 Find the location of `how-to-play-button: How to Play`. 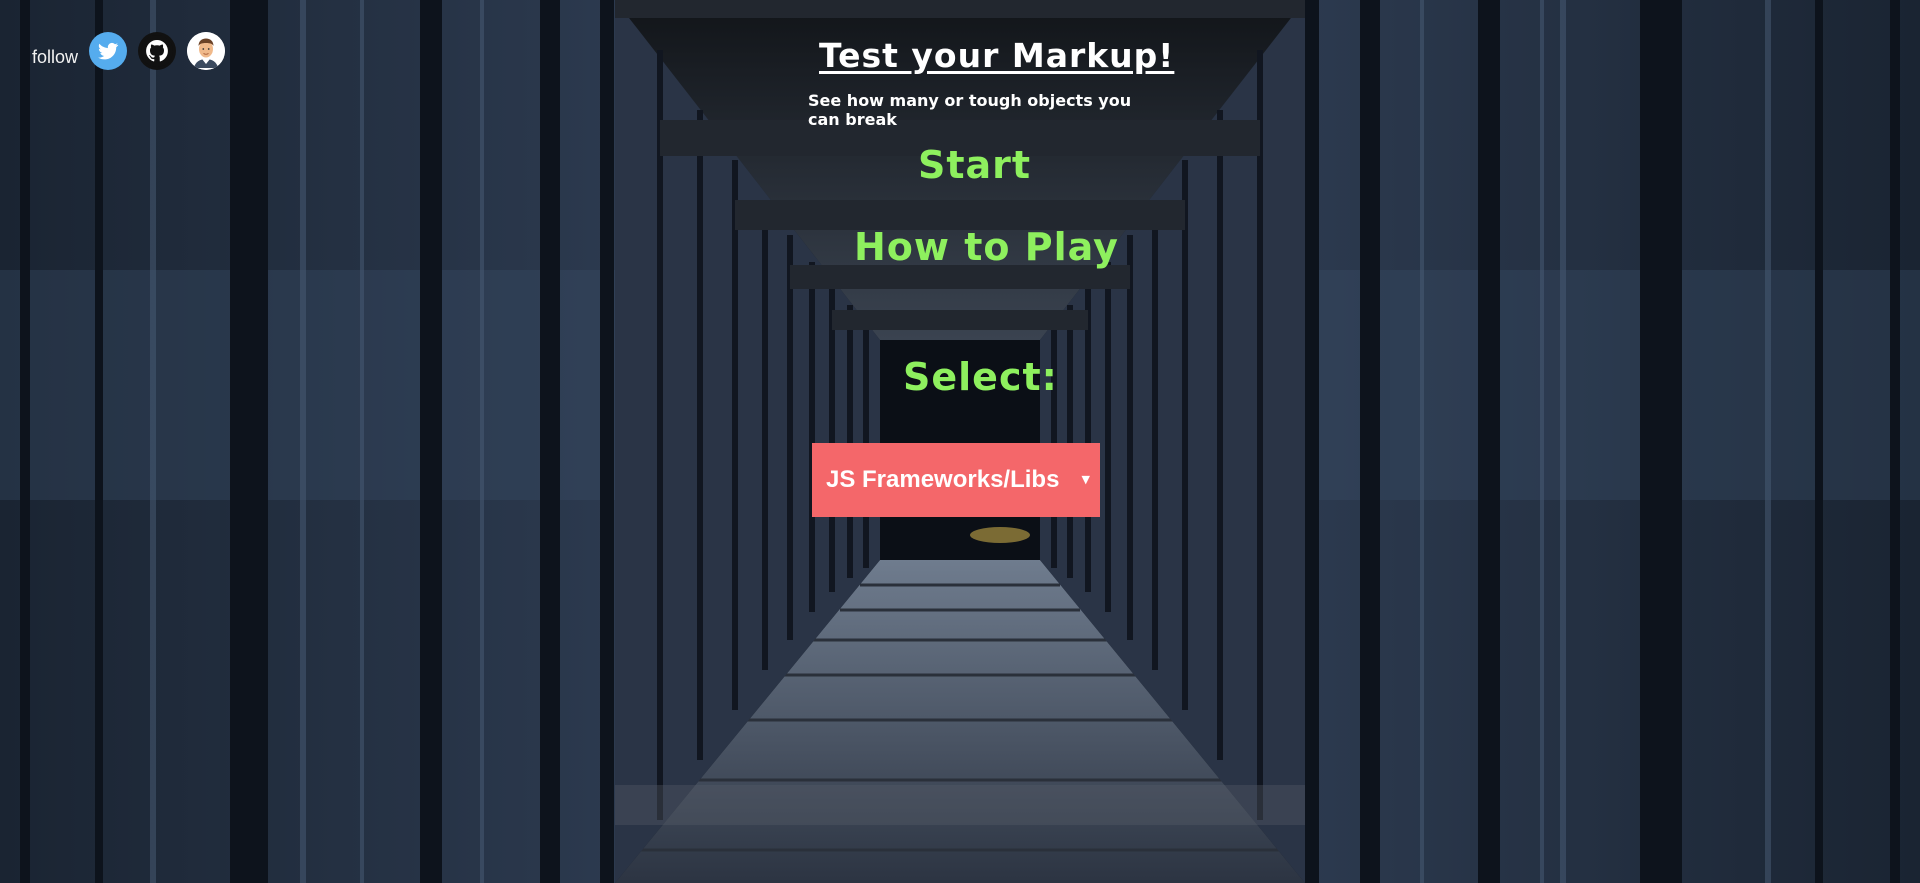

how-to-play-button: How to Play is located at coordinates (986, 247).